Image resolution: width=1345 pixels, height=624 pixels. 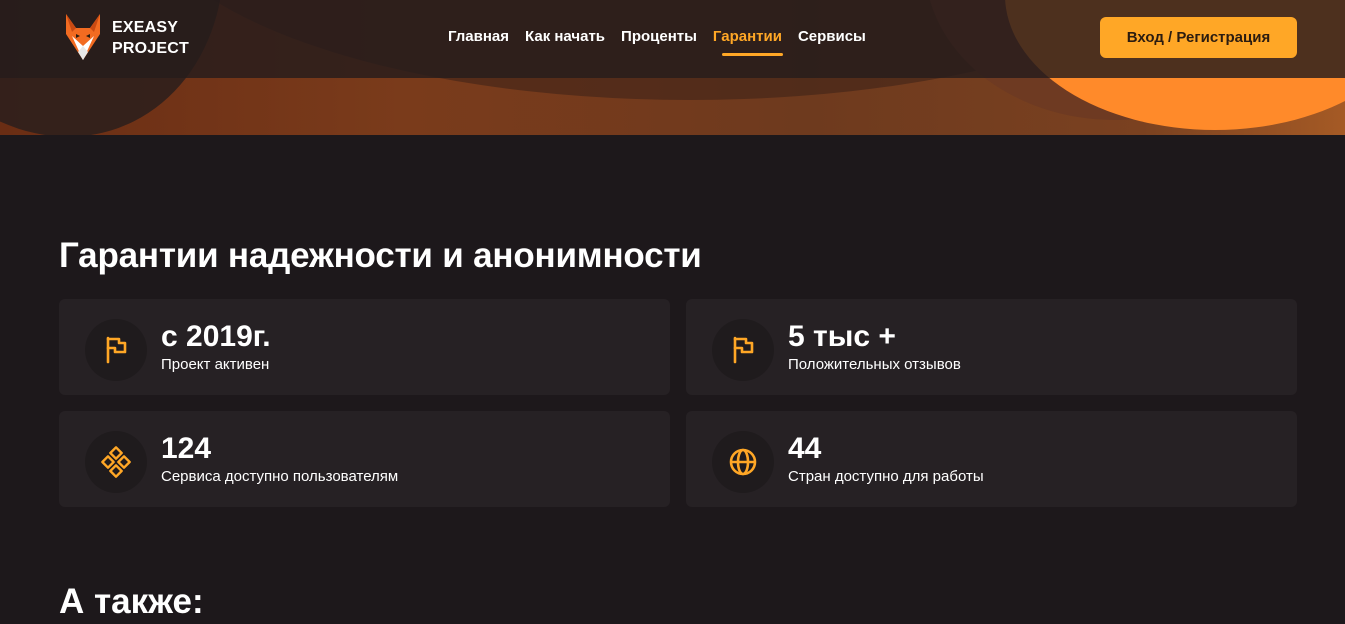 I want to click on brand-line1: EXEASY, so click(x=145, y=27).